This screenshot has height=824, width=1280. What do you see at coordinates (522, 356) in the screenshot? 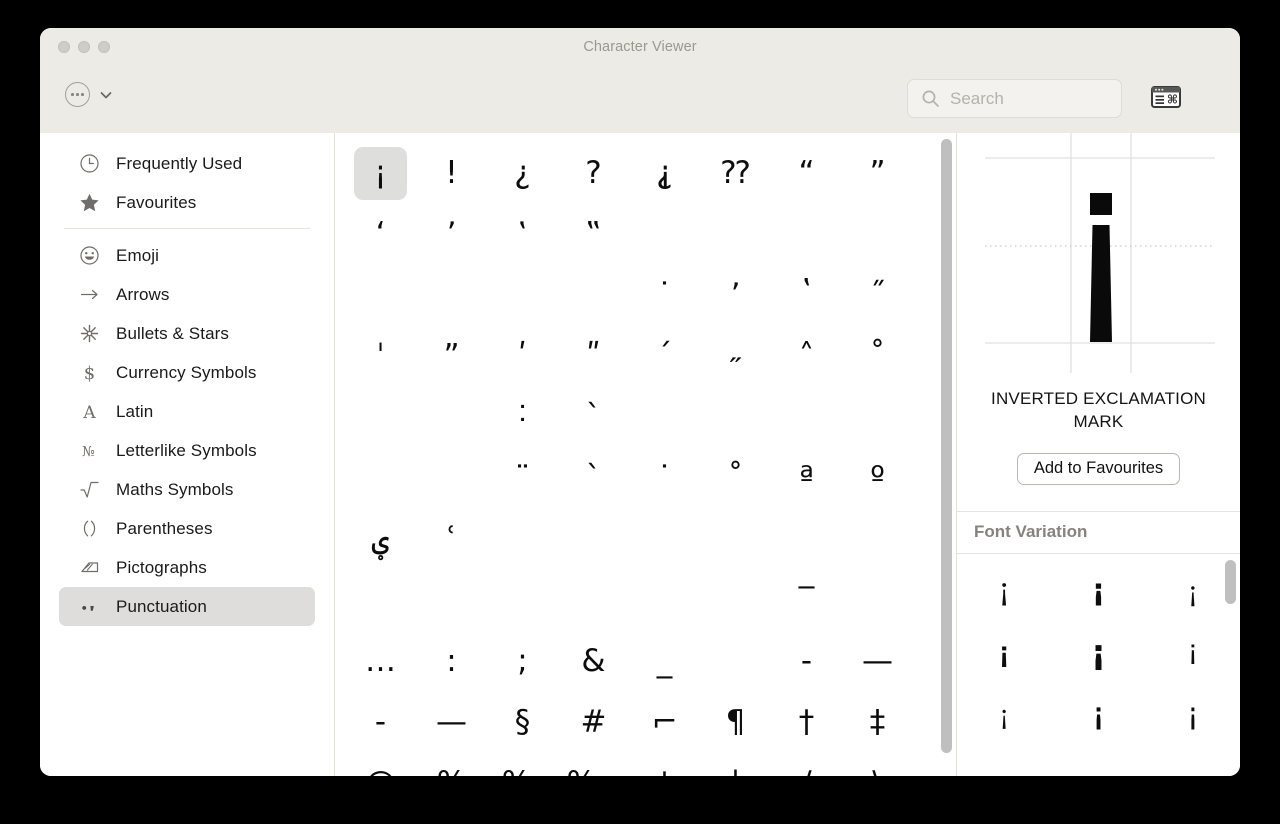
I see `character-cell: ʹ` at bounding box center [522, 356].